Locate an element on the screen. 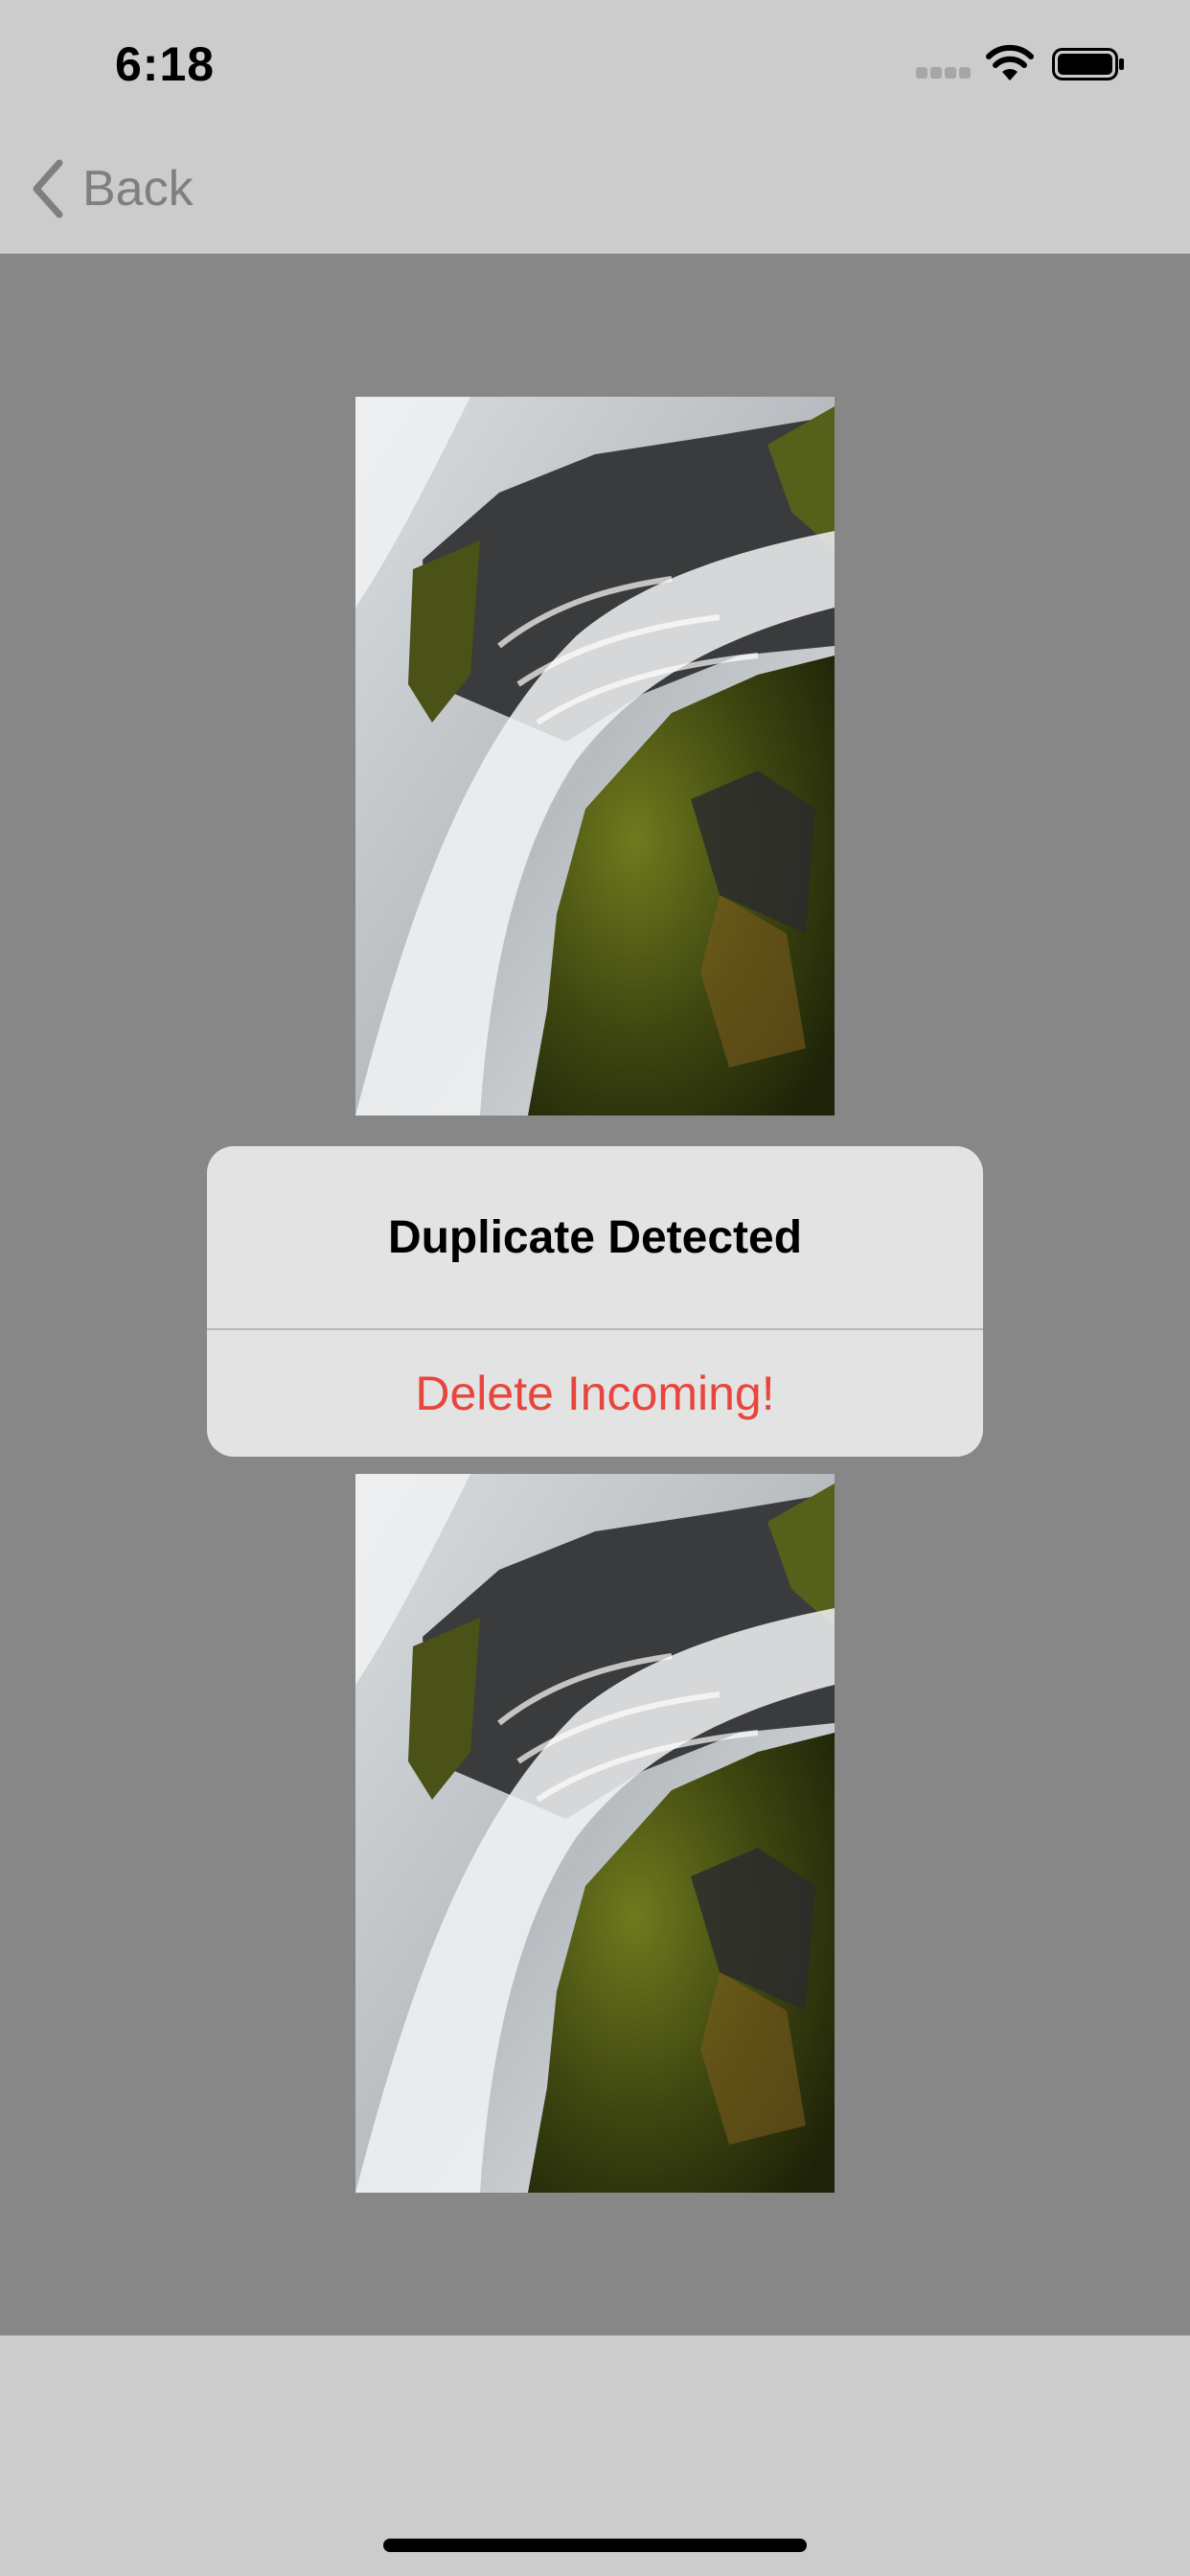  navigation-bar: Back is located at coordinates (595, 190).